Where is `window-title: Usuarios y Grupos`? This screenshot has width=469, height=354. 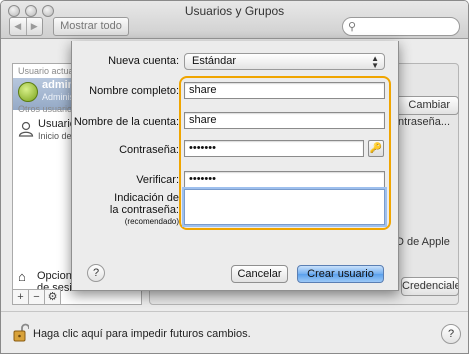 window-title: Usuarios y Grupos is located at coordinates (234, 11).